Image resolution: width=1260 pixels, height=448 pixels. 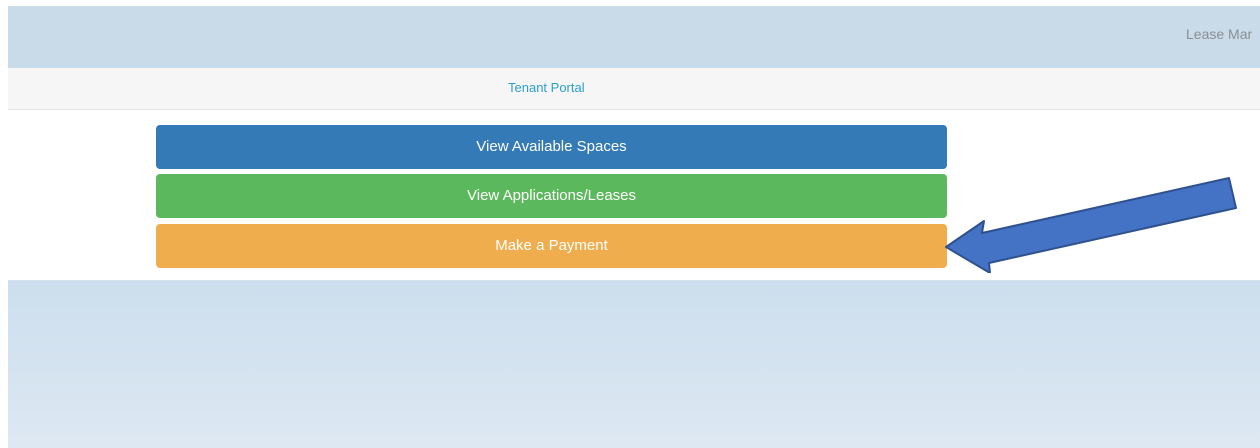 What do you see at coordinates (1091, 225) in the screenshot?
I see `arrow-pointing-left-icon` at bounding box center [1091, 225].